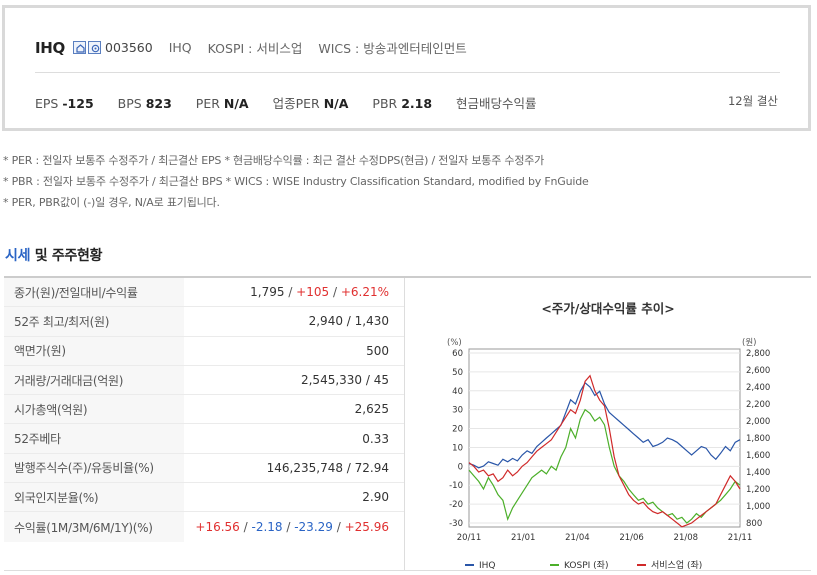 Image resolution: width=817 pixels, height=575 pixels. I want to click on row-label: 수익률(1M/3M/6M/1Y)(%), so click(94, 527).